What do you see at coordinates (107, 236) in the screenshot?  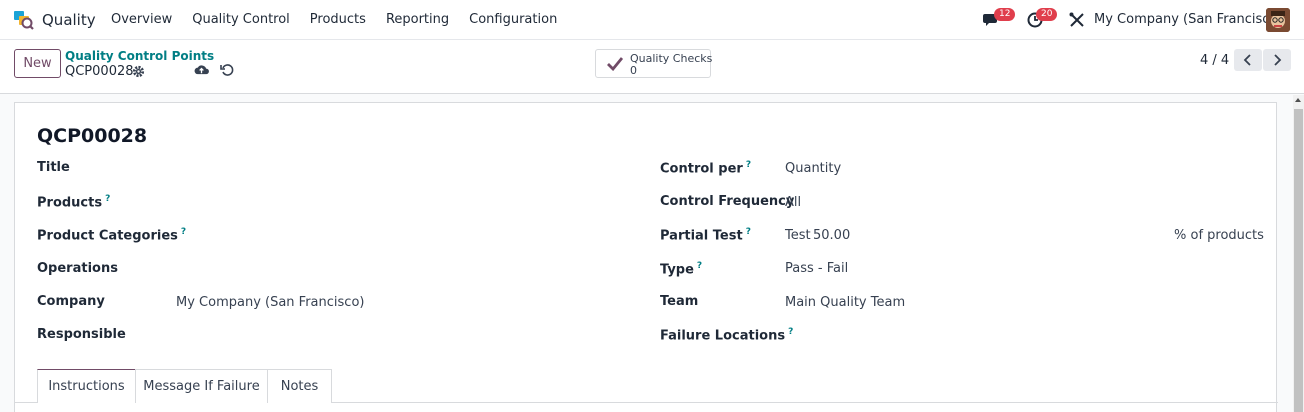 I see `label-product-categories-text: Product Categories` at bounding box center [107, 236].